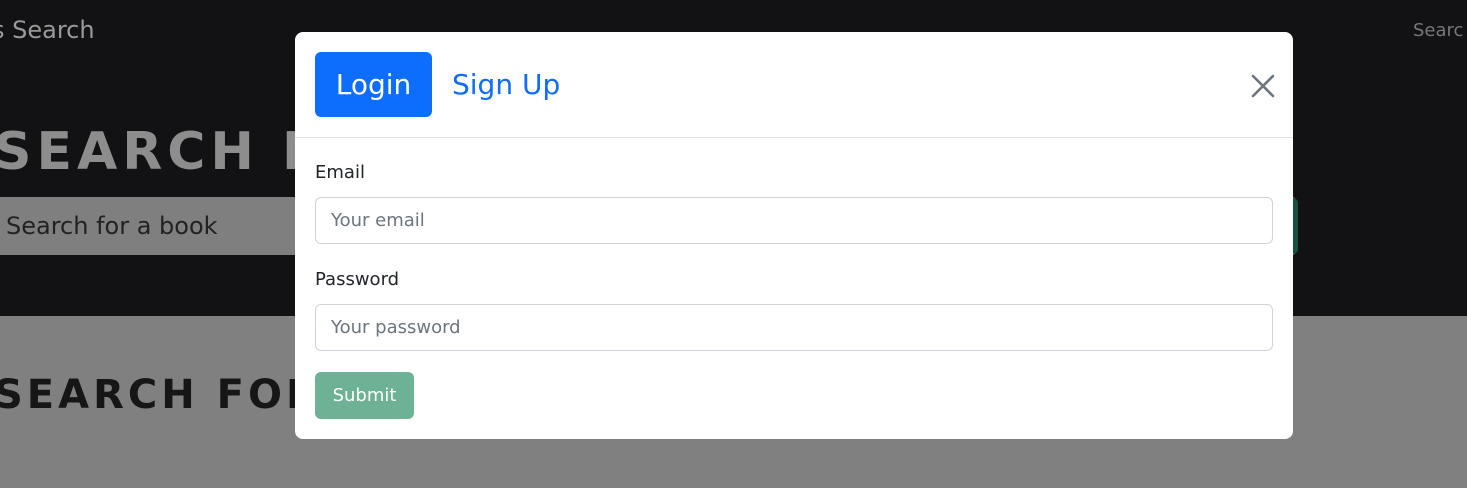 Image resolution: width=1467 pixels, height=488 pixels. What do you see at coordinates (340, 172) in the screenshot?
I see `email-label: Email` at bounding box center [340, 172].